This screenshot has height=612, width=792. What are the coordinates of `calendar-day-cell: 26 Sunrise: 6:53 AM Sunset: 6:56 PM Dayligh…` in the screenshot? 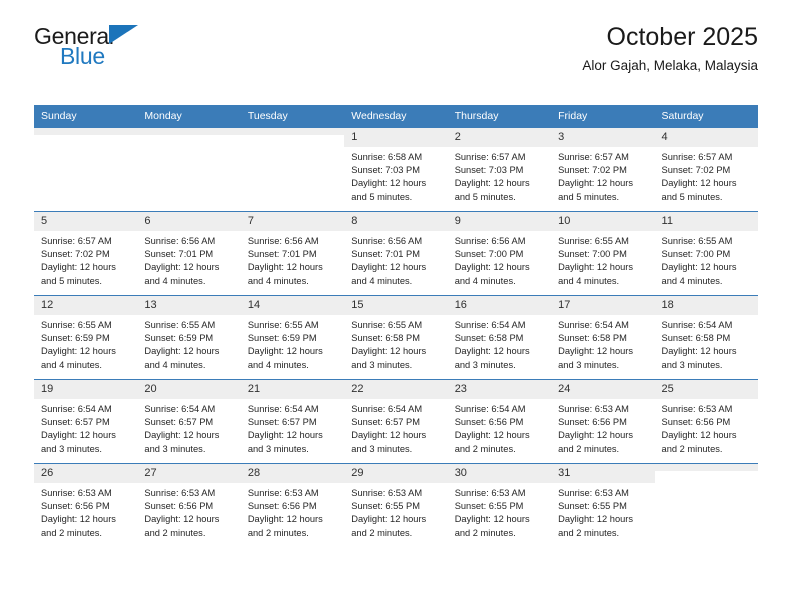 It's located at (86, 505).